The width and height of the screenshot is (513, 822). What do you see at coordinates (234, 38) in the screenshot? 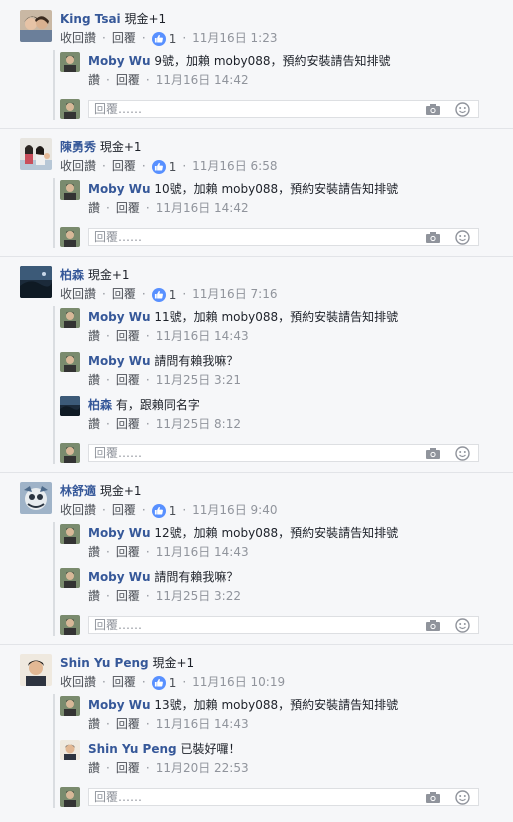
I see `comment-timestamp: 11月16日 1:23` at bounding box center [234, 38].